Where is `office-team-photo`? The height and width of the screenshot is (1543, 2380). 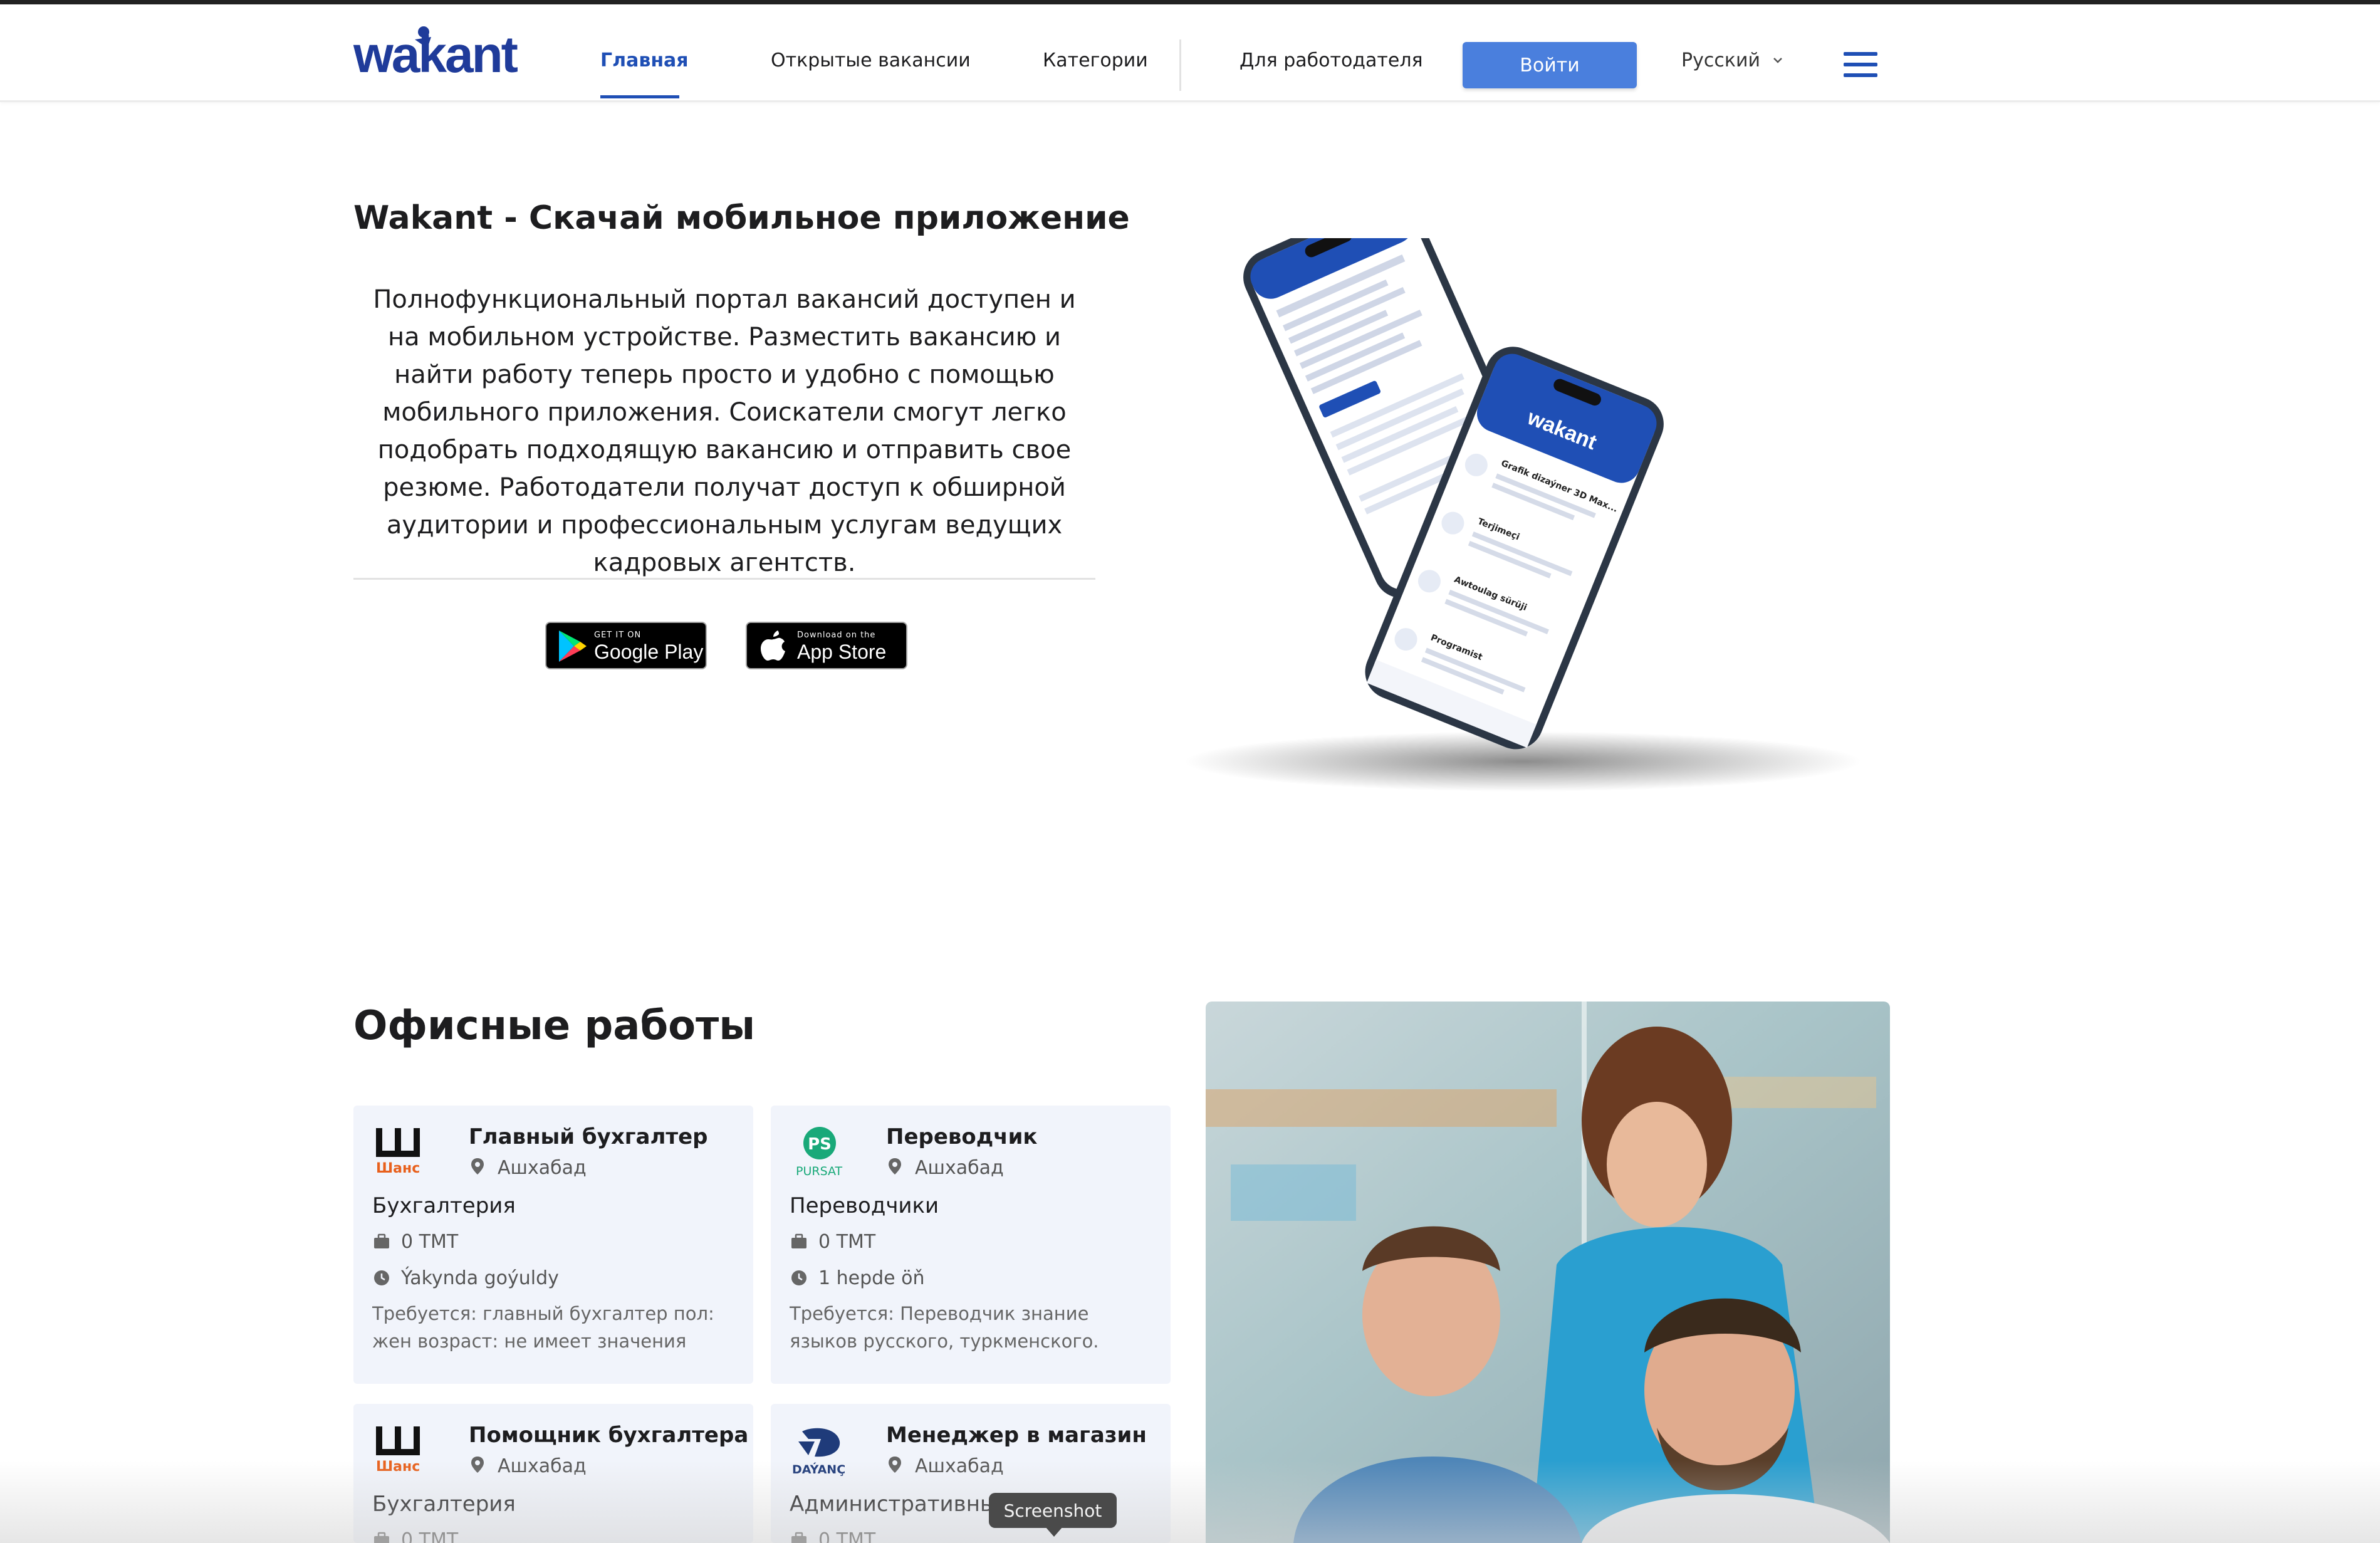 office-team-photo is located at coordinates (1548, 1272).